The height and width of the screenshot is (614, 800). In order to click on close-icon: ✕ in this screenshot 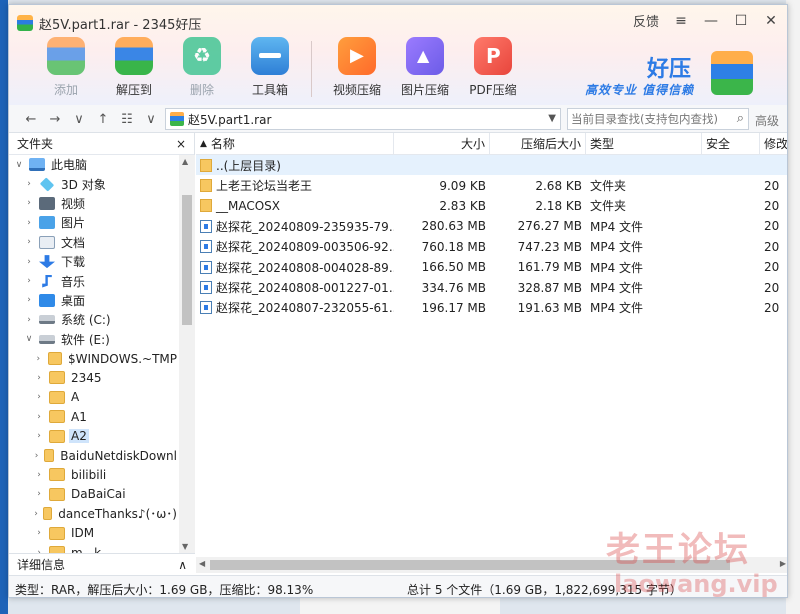, I will do `click(771, 21)`.